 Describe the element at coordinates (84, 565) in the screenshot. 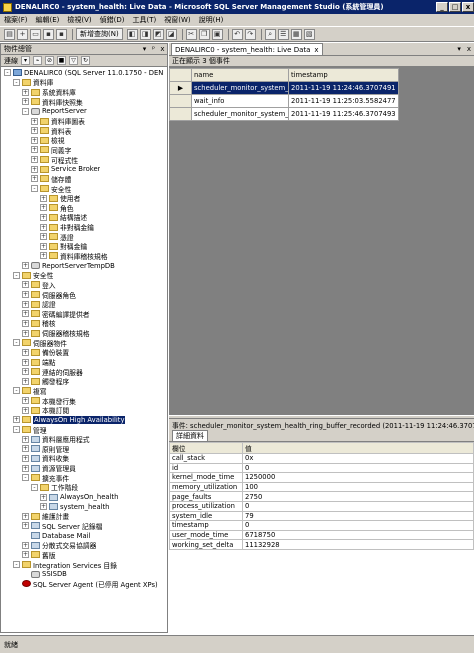

I see `tree-node: - Integration Services 目錄` at that location.